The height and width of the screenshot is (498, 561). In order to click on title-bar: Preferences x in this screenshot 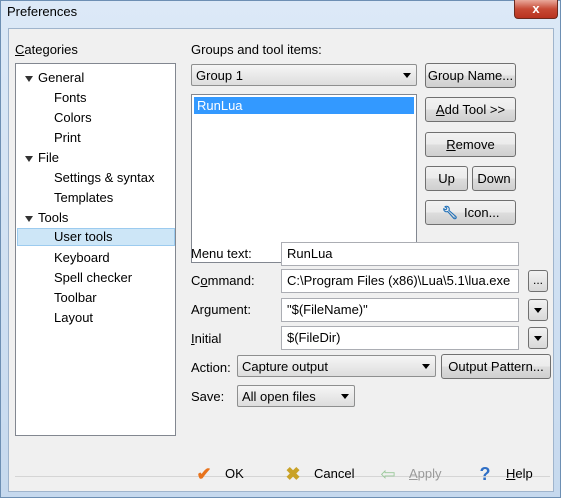, I will do `click(280, 11)`.